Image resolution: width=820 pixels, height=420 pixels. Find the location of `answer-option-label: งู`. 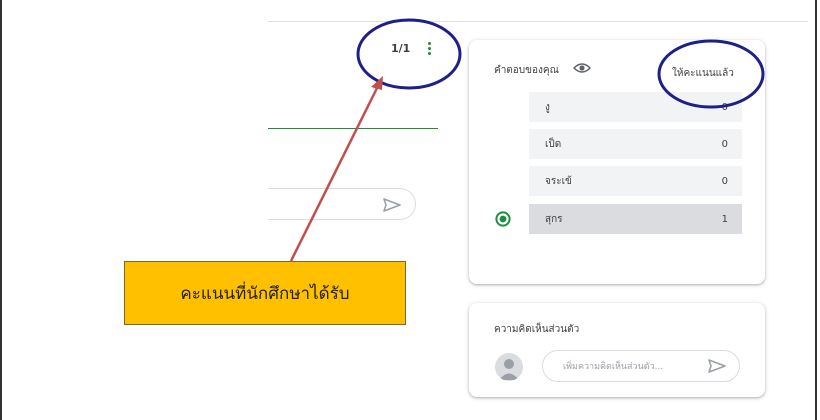

answer-option-label: งู is located at coordinates (547, 107).